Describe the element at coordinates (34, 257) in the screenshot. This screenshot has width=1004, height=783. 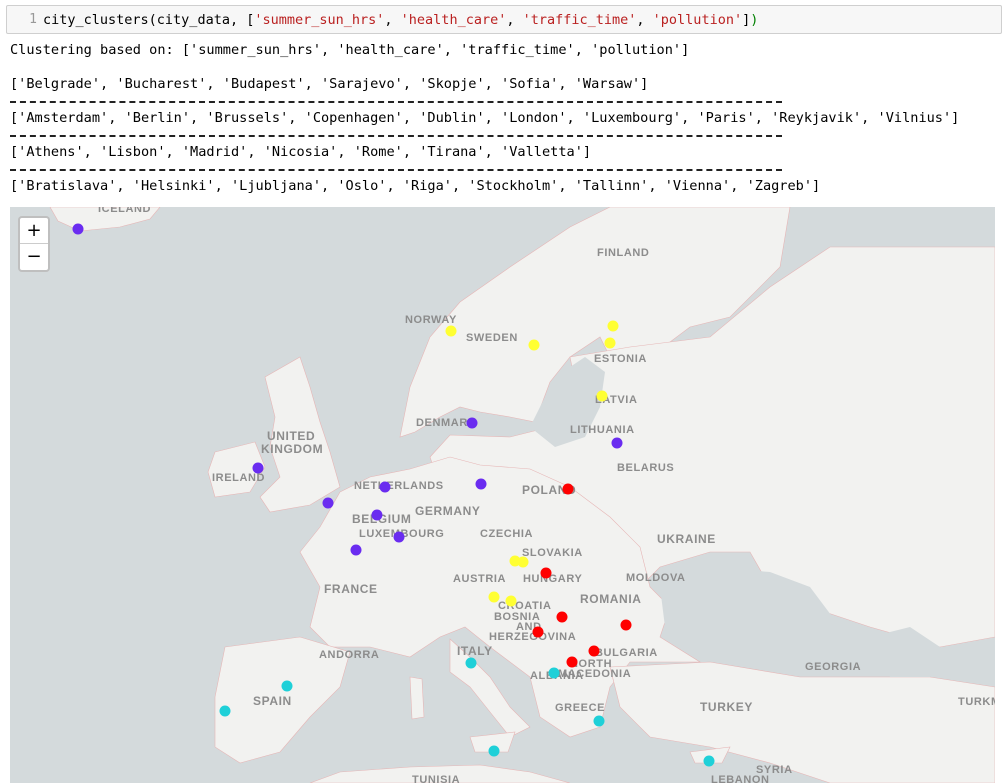
I see `zoom-out-button: −` at that location.